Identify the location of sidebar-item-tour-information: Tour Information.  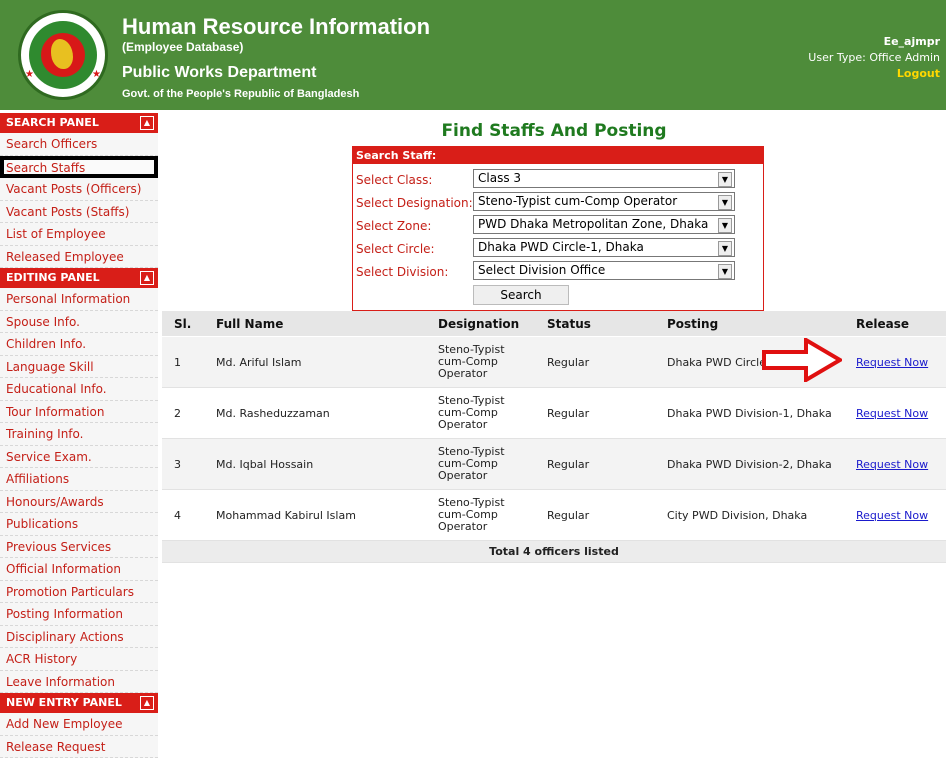
(79, 412).